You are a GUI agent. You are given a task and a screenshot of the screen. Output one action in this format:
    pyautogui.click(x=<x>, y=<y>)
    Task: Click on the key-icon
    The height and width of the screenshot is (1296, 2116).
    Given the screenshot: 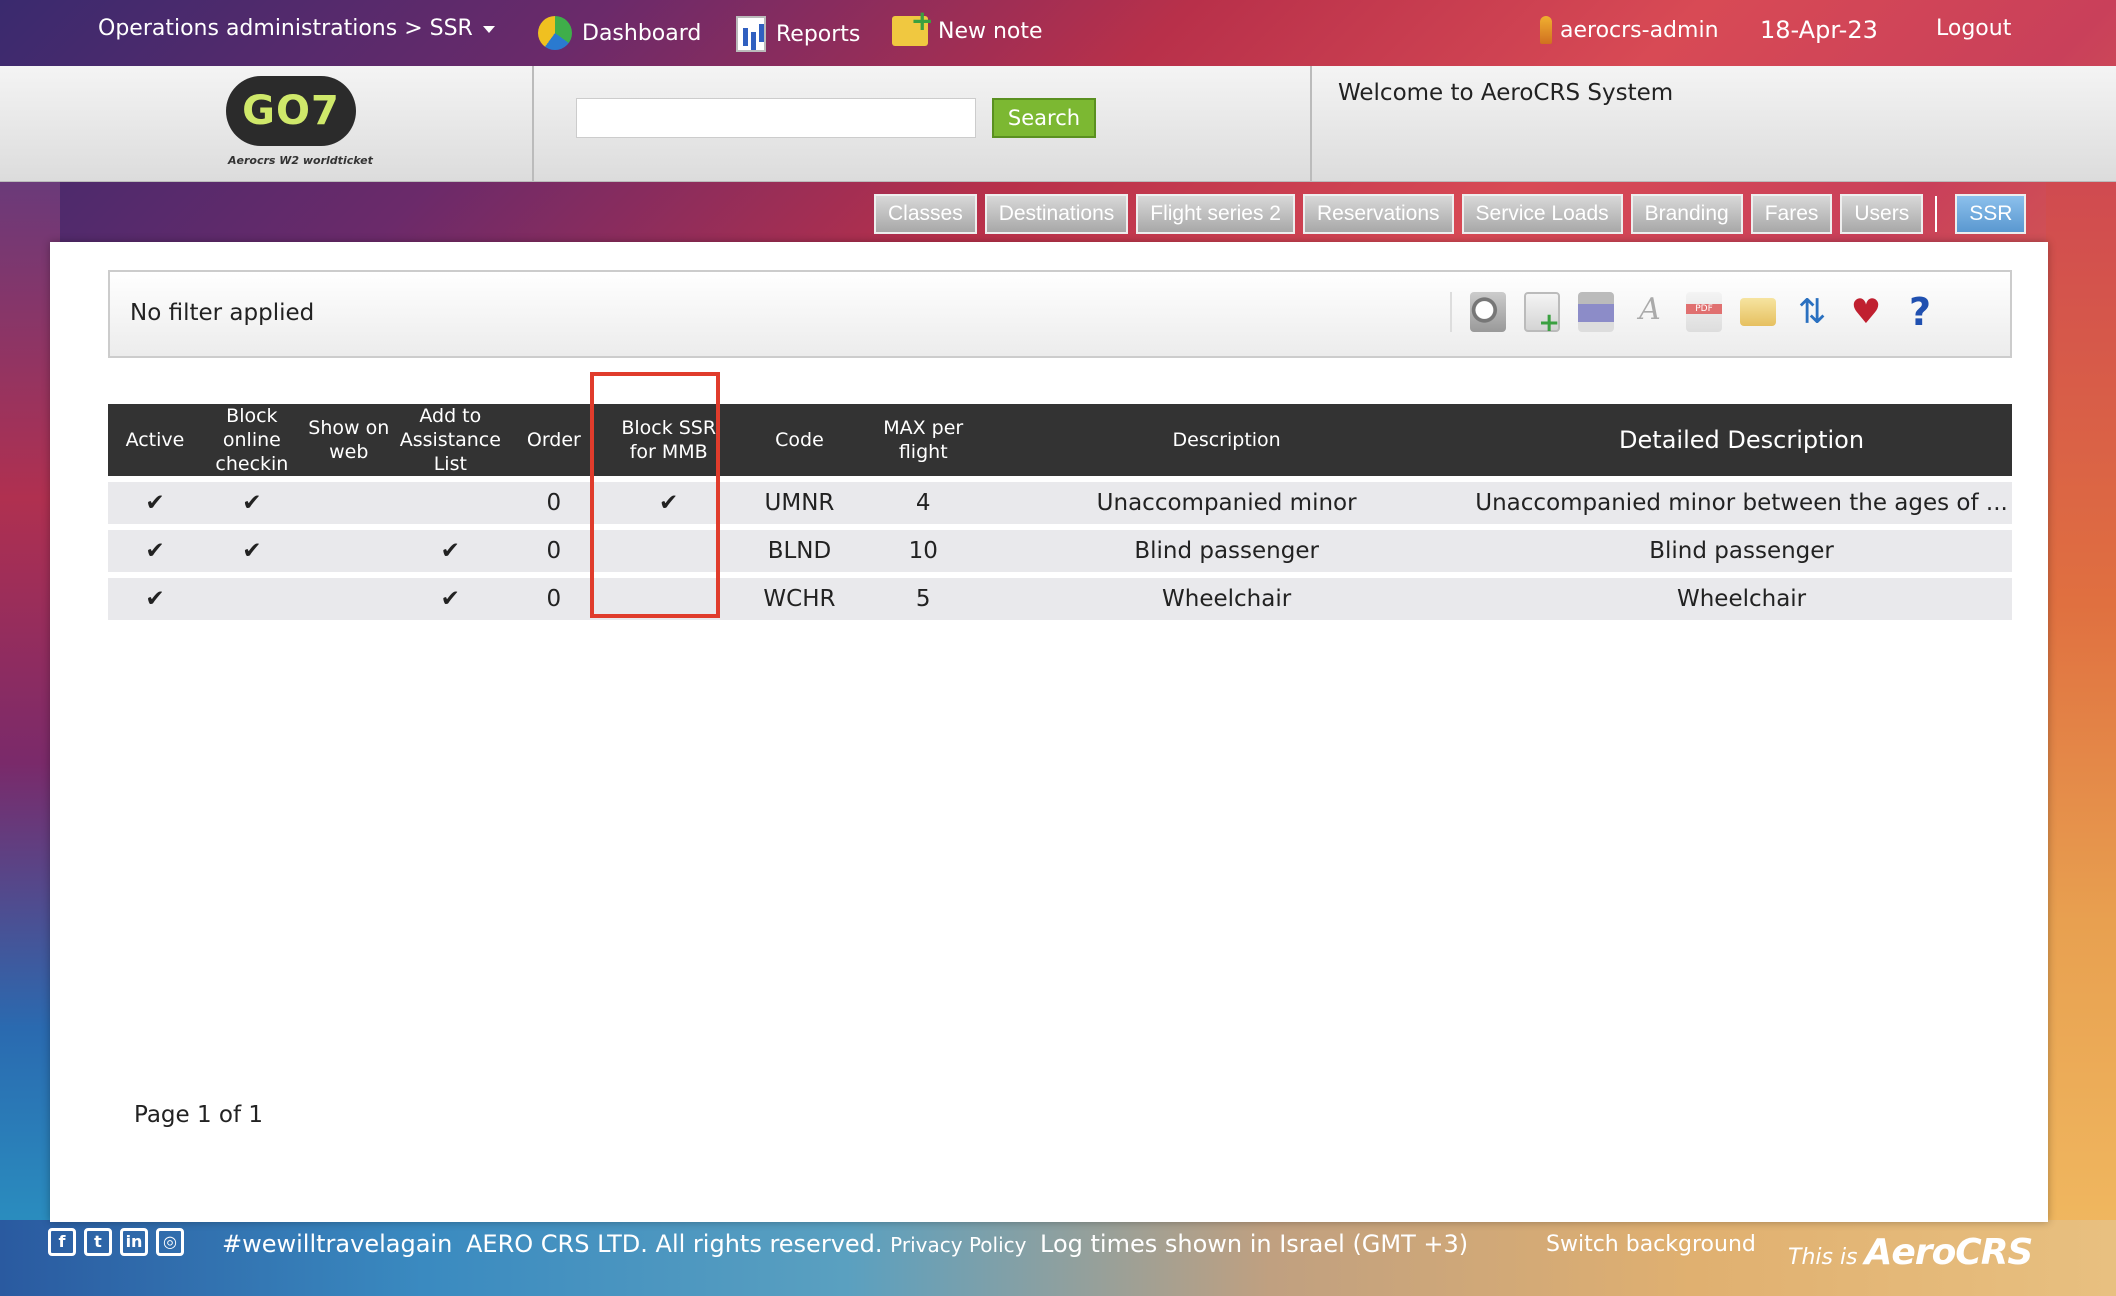 What is the action you would take?
    pyautogui.click(x=1546, y=30)
    